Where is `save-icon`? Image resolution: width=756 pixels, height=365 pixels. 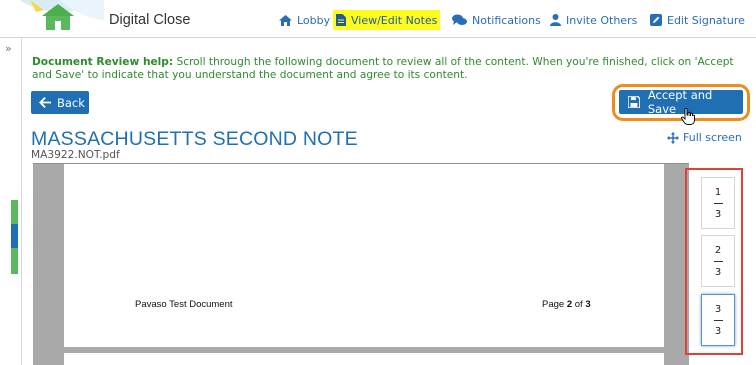
save-icon is located at coordinates (634, 102).